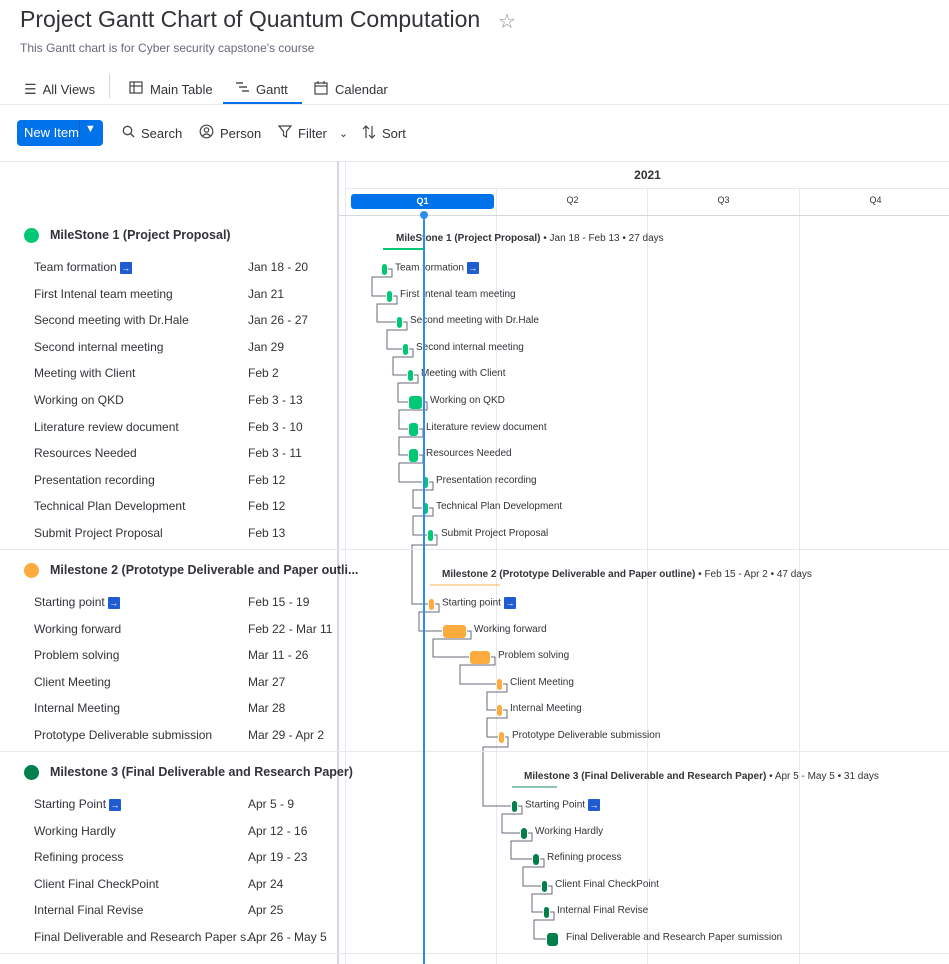 The image size is (949, 964). What do you see at coordinates (76, 655) in the screenshot?
I see `item-name: Problem solving` at bounding box center [76, 655].